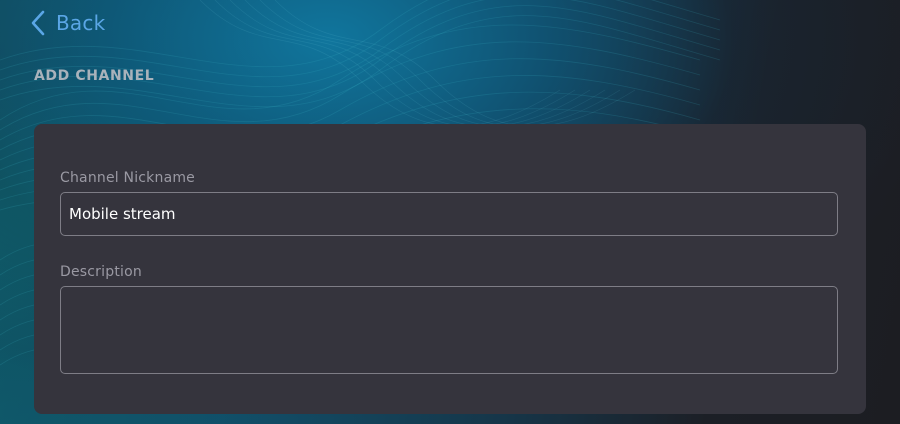 Image resolution: width=900 pixels, height=424 pixels. I want to click on back-button: Back, so click(67, 23).